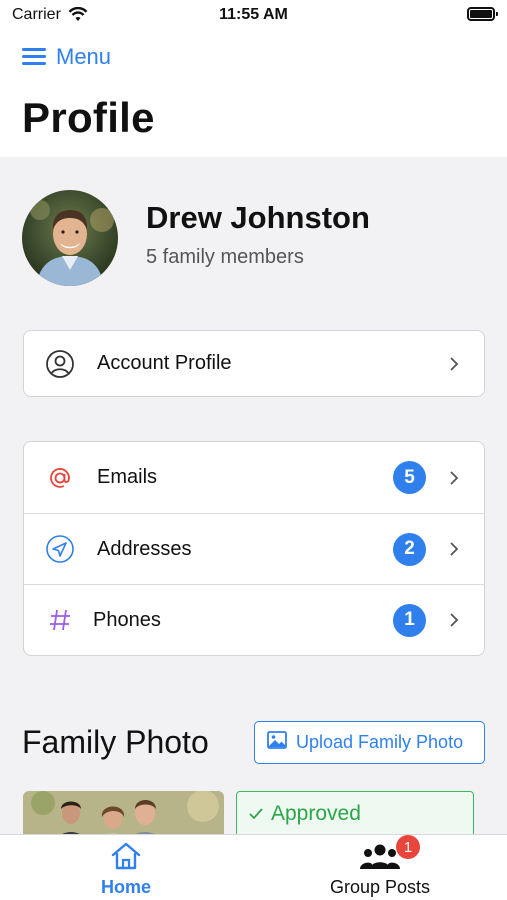 The width and height of the screenshot is (507, 900). I want to click on tab-home-label: Home, so click(125, 887).